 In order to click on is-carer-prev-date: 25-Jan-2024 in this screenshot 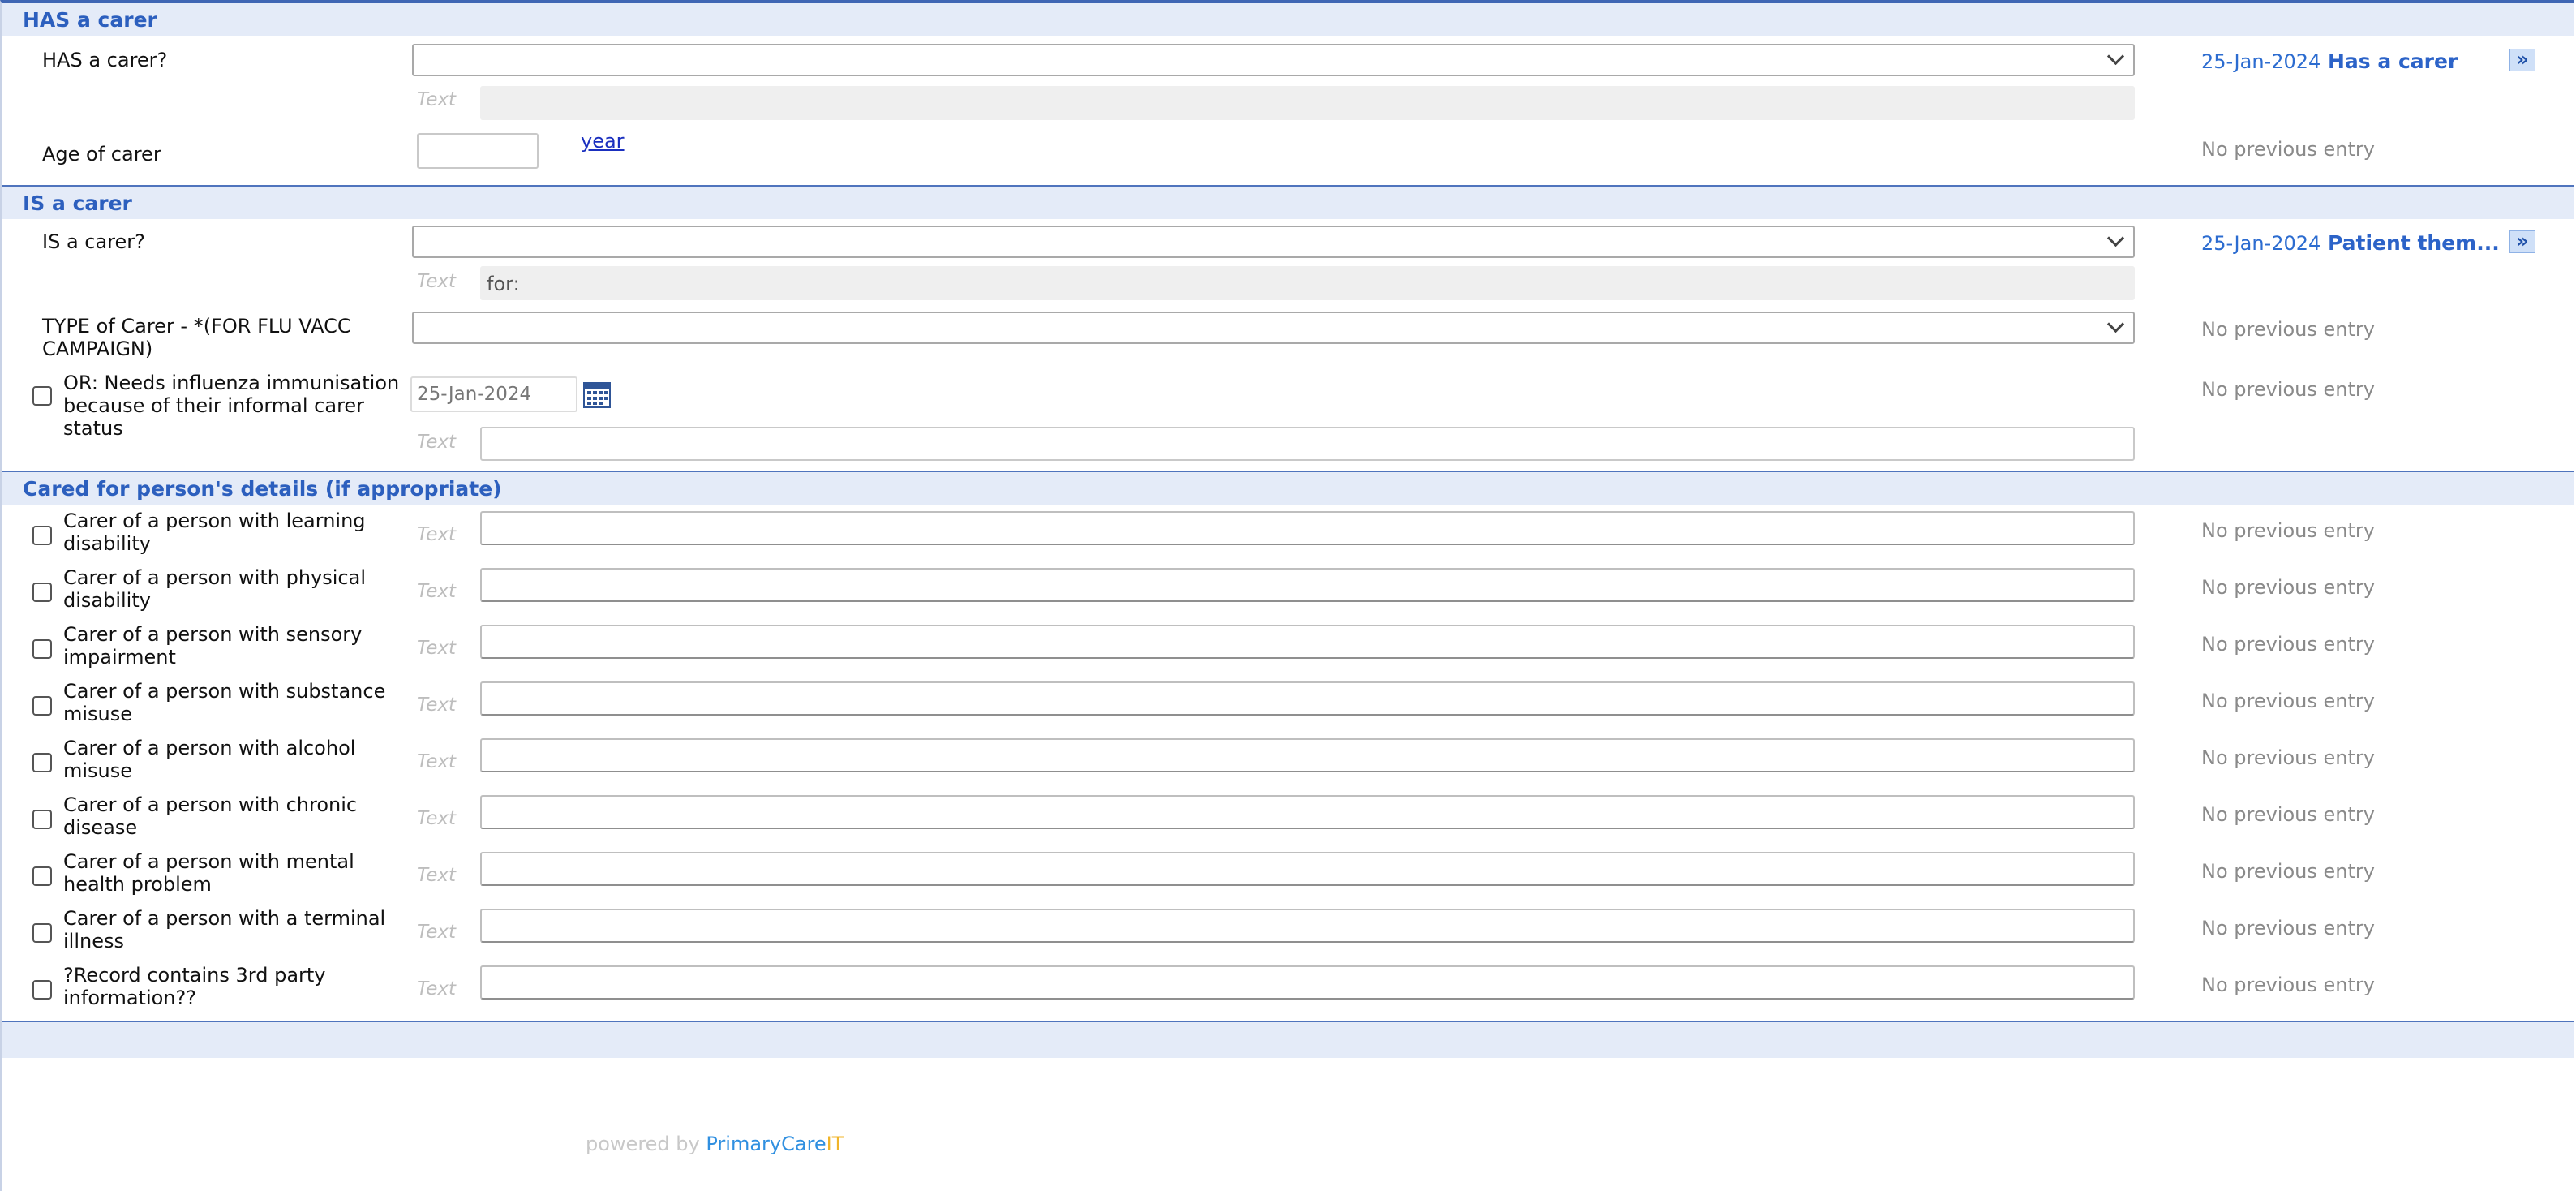, I will do `click(2261, 244)`.